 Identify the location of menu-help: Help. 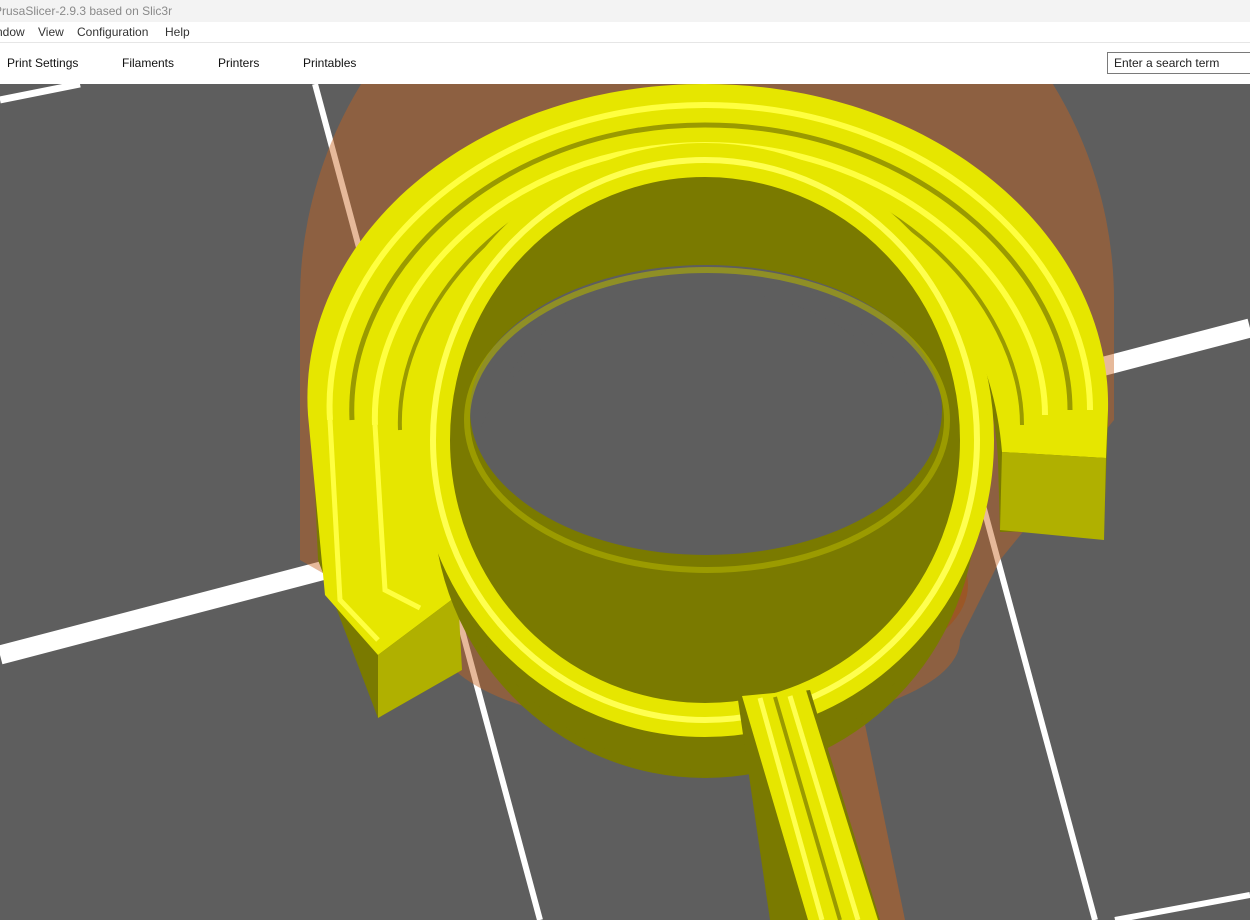
(177, 32).